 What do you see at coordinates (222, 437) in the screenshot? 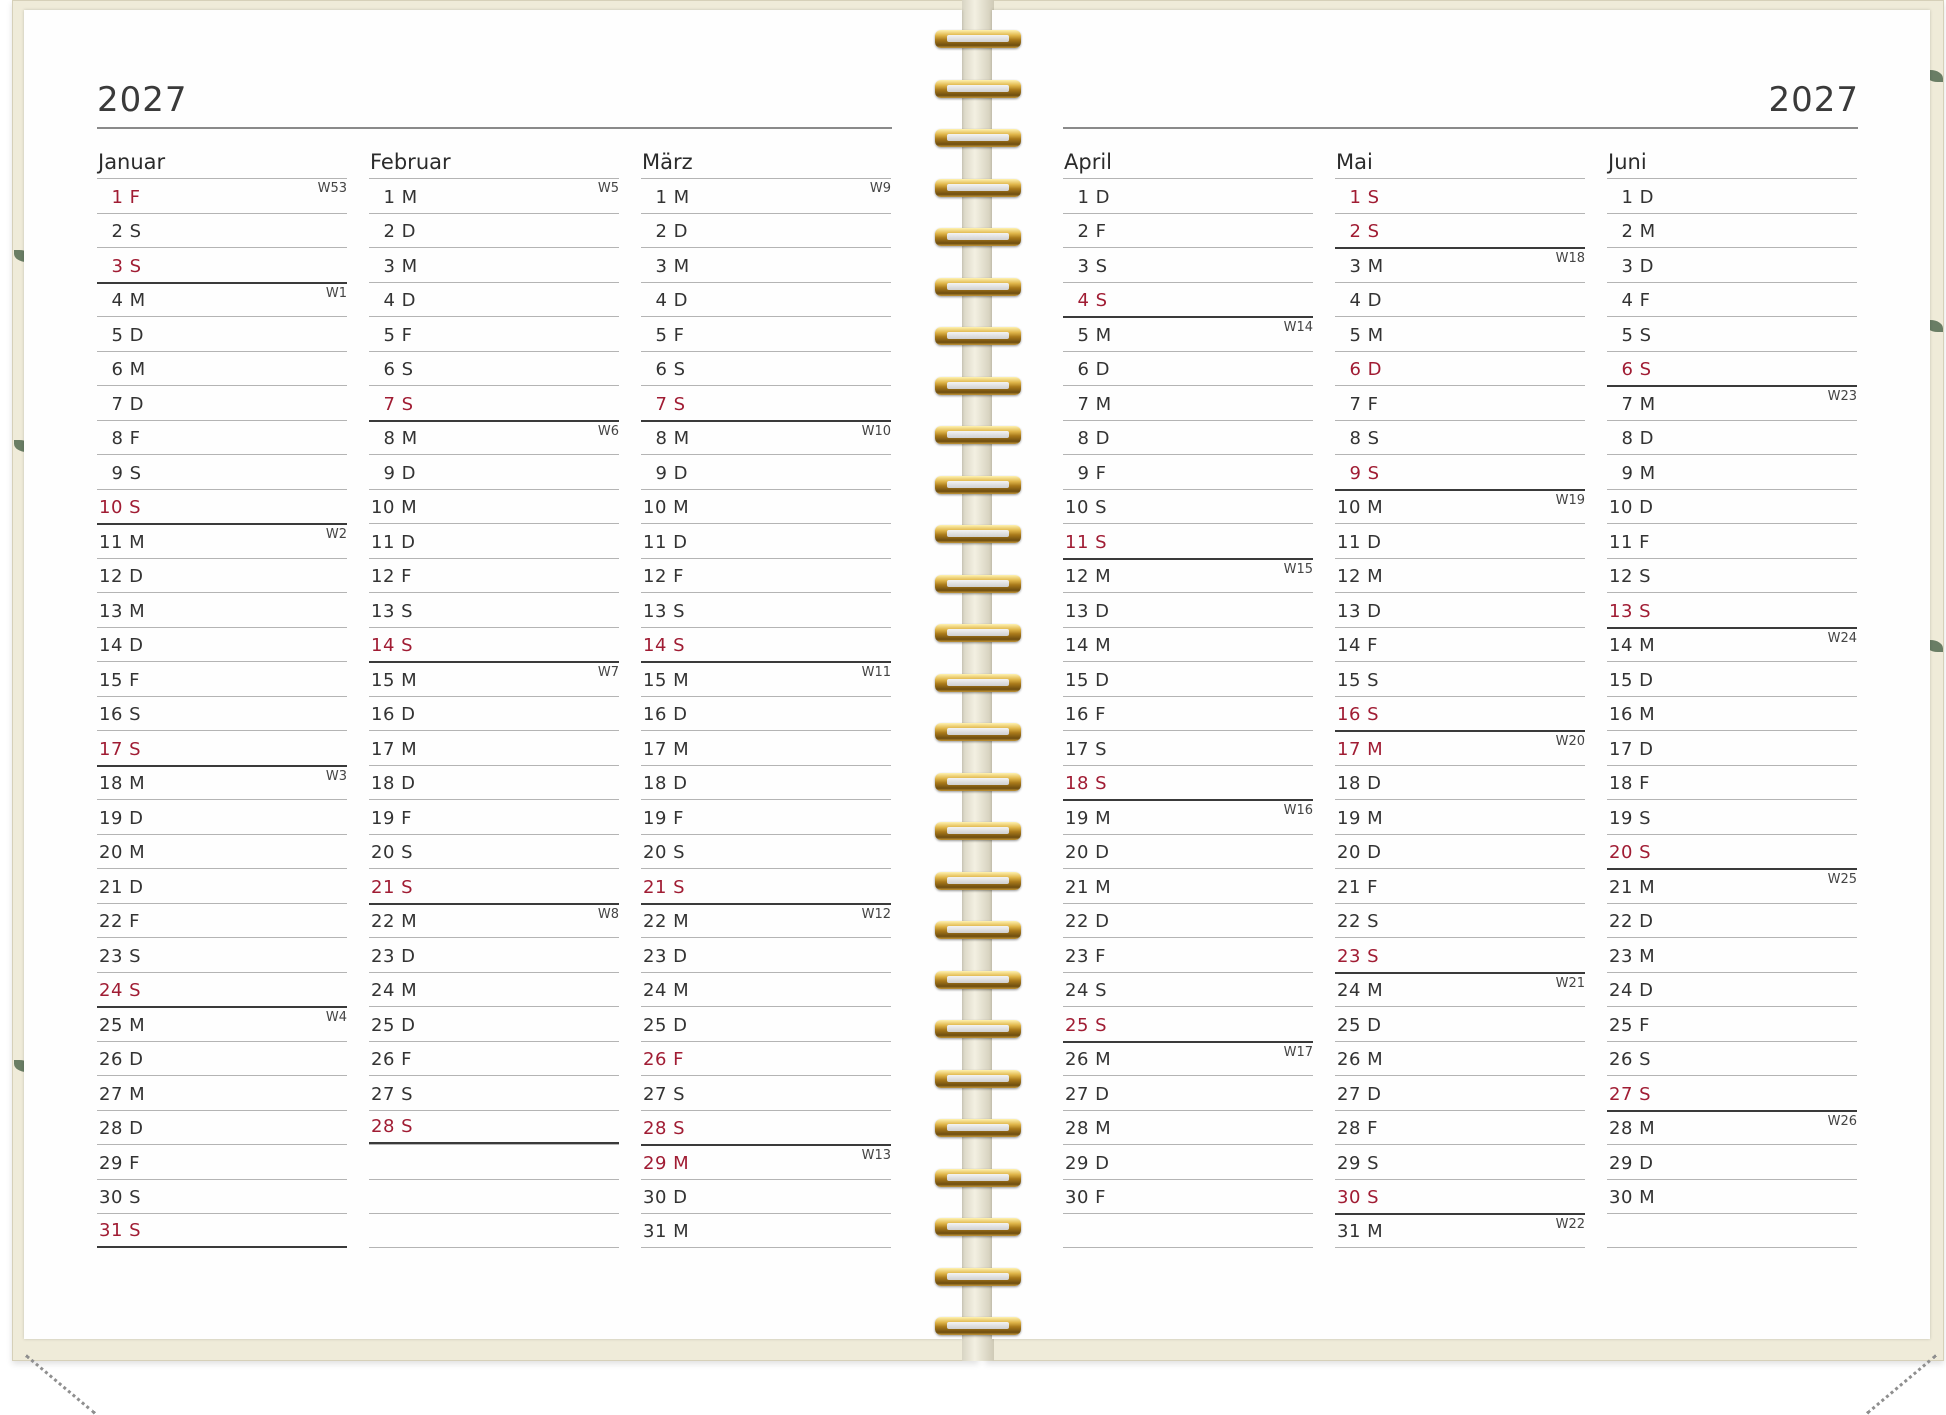
I see `day-row: 8 F` at bounding box center [222, 437].